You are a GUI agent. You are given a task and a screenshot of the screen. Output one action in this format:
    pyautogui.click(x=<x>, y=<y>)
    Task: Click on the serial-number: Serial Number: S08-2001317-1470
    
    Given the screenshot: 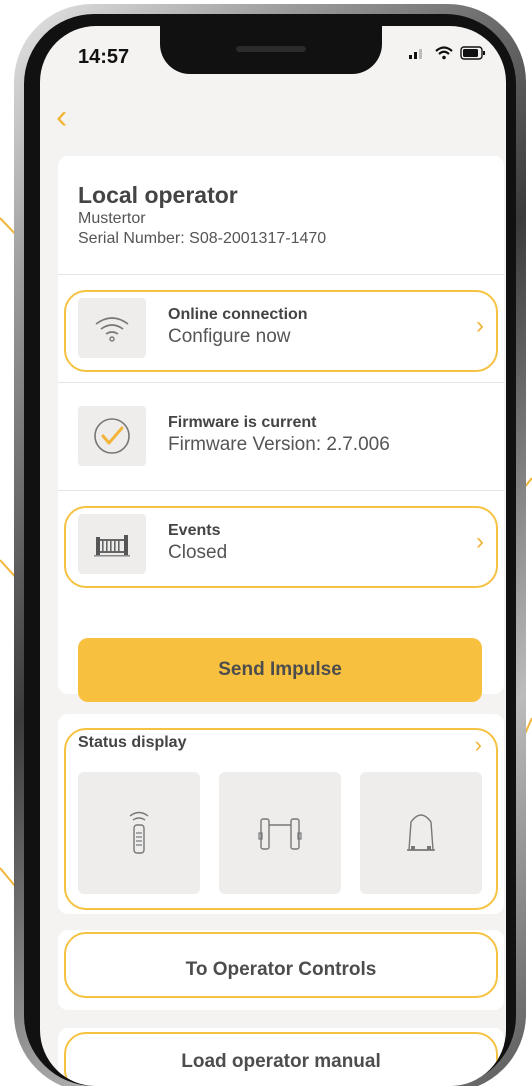 What is the action you would take?
    pyautogui.click(x=202, y=238)
    